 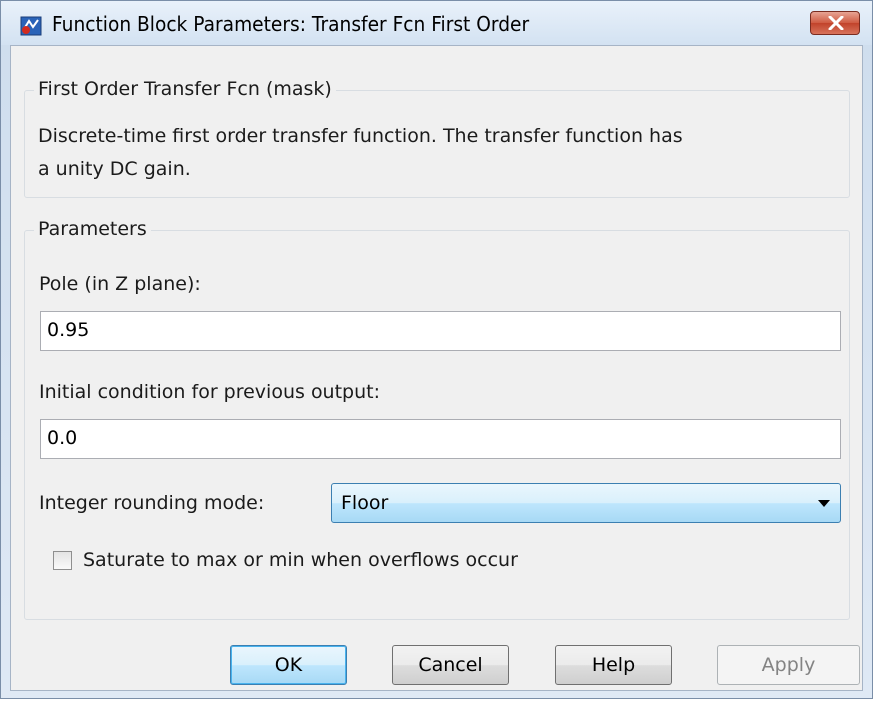 I want to click on saturate-checkbox, so click(x=62, y=560).